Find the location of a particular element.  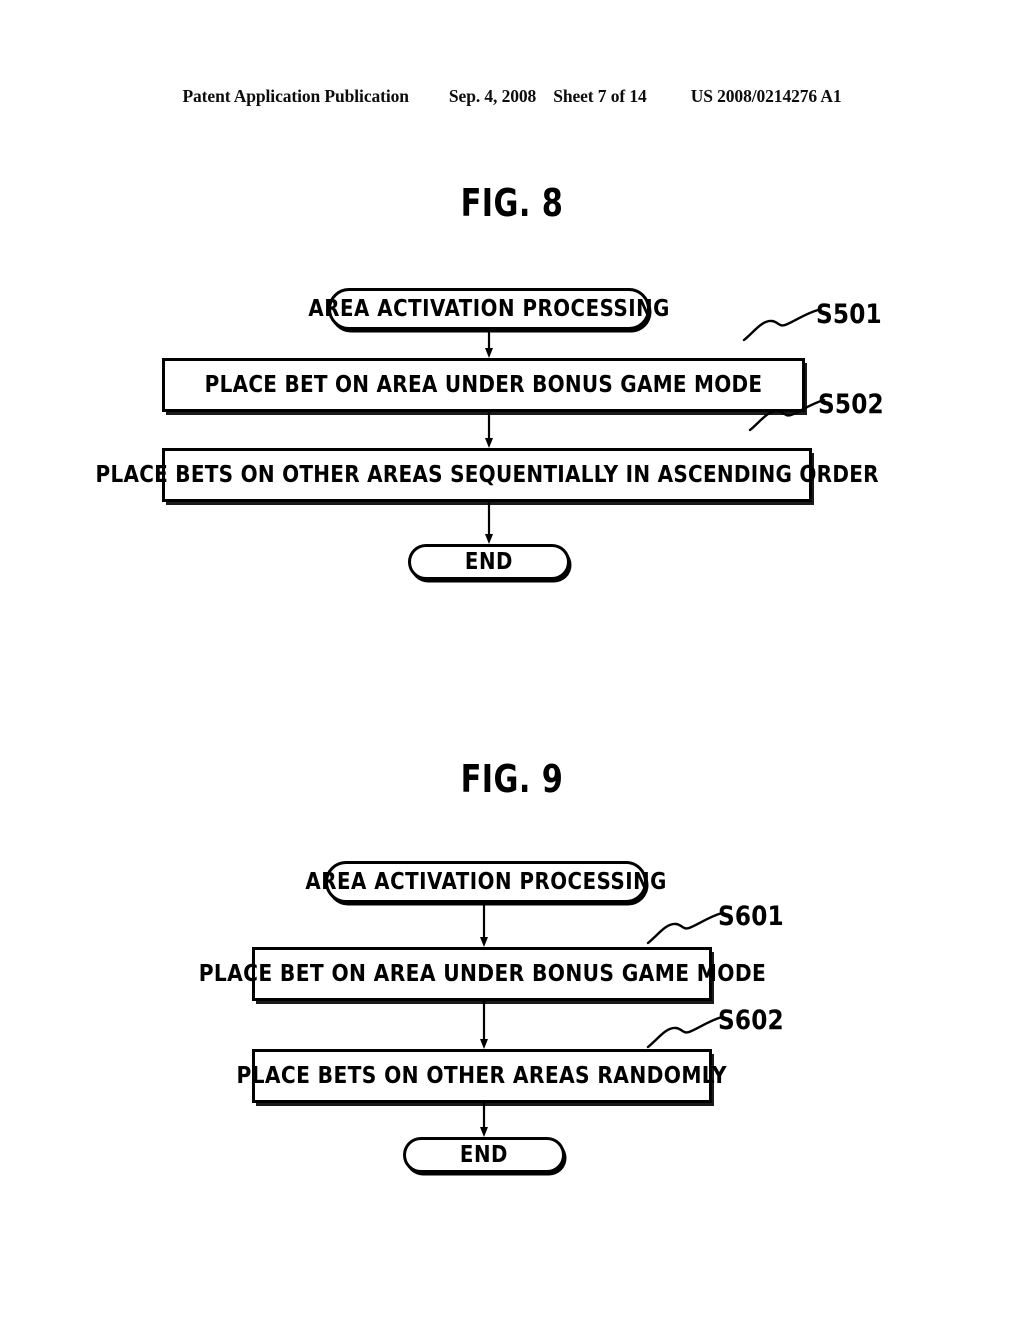

header-doc-number: US 2008/0214276 A1 is located at coordinates (766, 96).